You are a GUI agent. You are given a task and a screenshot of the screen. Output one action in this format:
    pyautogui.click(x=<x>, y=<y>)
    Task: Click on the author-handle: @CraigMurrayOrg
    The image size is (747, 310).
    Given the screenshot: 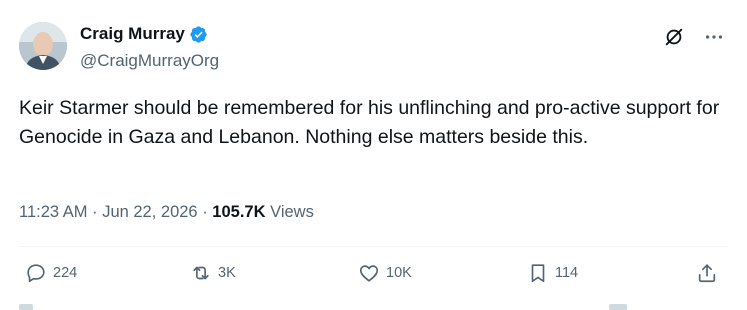 What is the action you would take?
    pyautogui.click(x=149, y=61)
    